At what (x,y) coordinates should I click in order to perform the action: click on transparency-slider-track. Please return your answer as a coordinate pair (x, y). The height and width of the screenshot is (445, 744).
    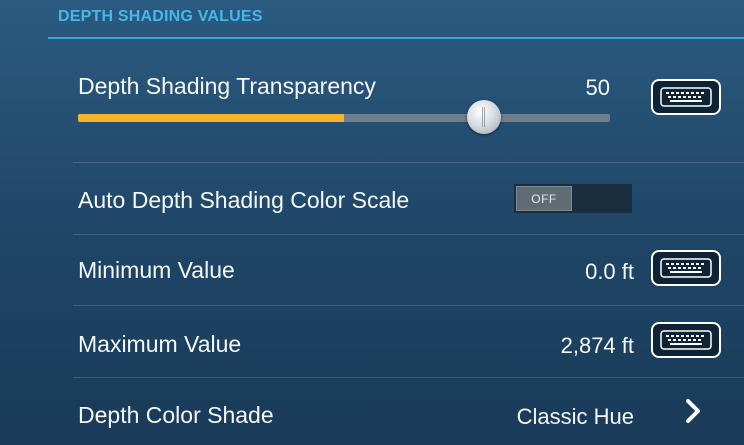
    Looking at the image, I should click on (344, 118).